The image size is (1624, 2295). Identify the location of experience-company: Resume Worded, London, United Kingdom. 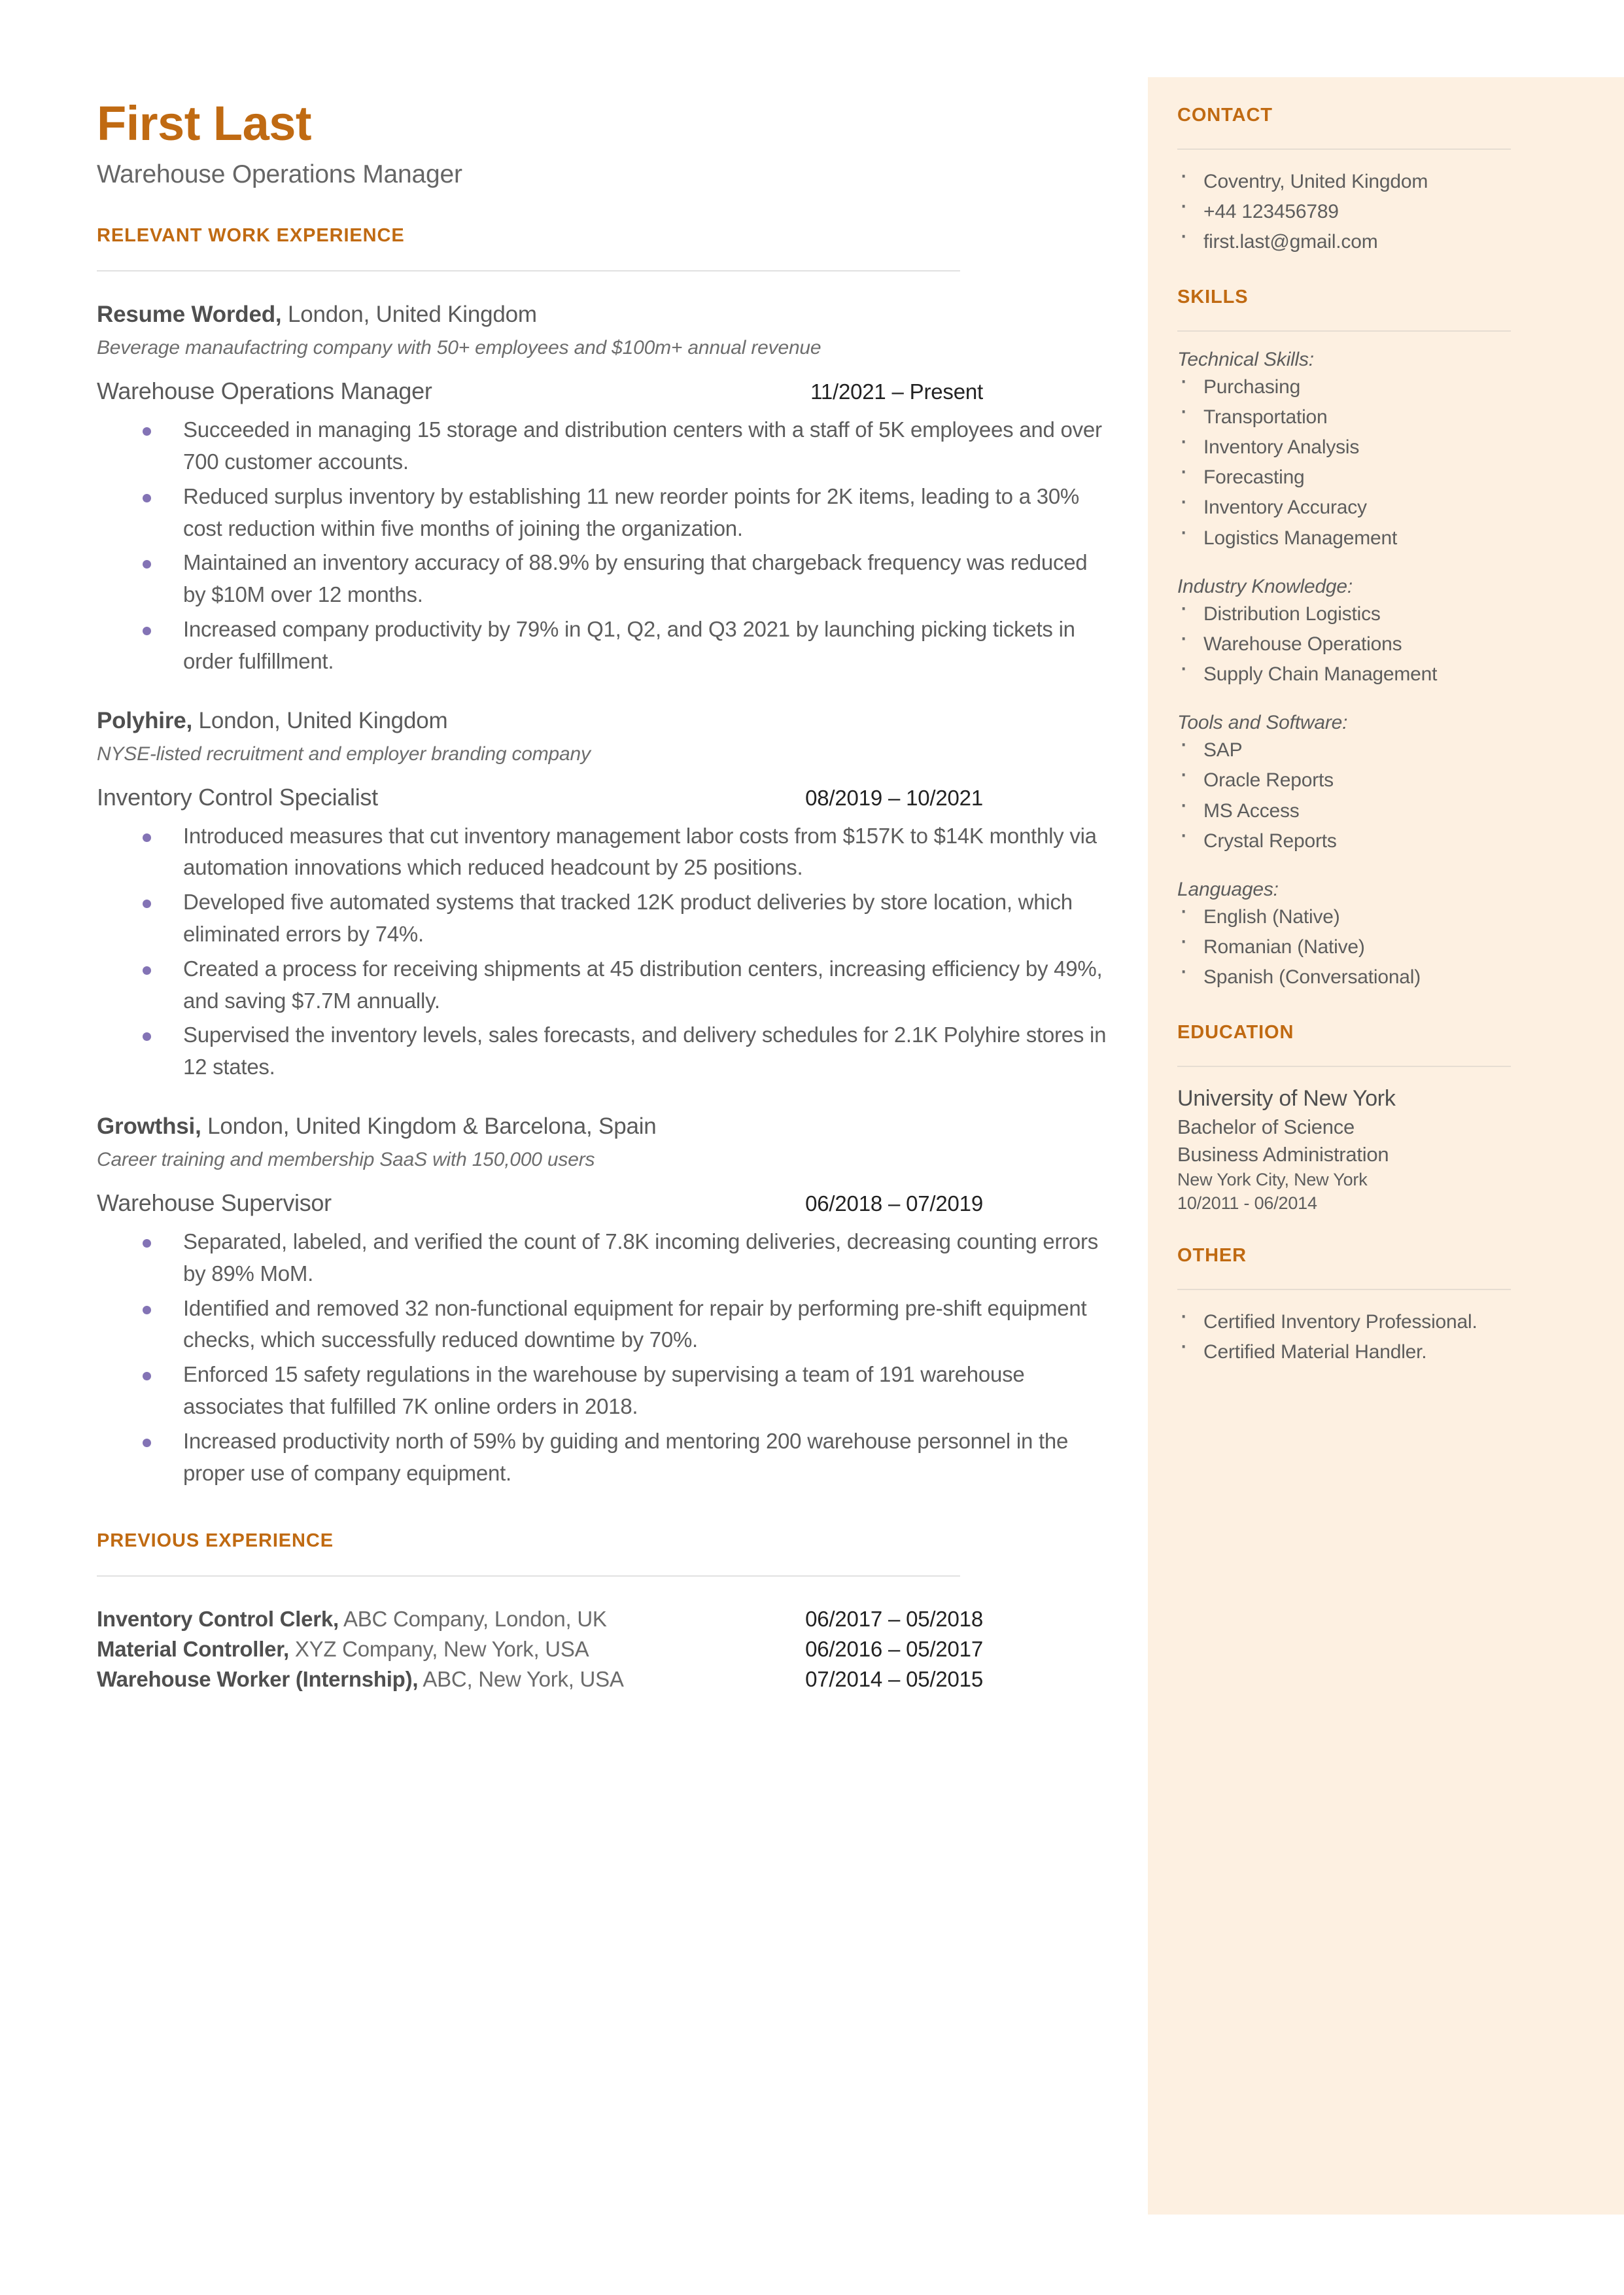
(605, 314).